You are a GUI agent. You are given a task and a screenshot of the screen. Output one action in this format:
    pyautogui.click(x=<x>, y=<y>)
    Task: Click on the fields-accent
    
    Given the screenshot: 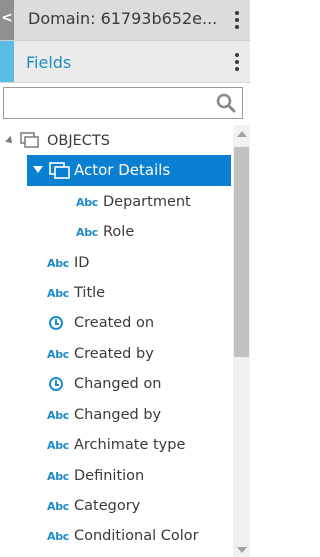 What is the action you would take?
    pyautogui.click(x=7, y=61)
    